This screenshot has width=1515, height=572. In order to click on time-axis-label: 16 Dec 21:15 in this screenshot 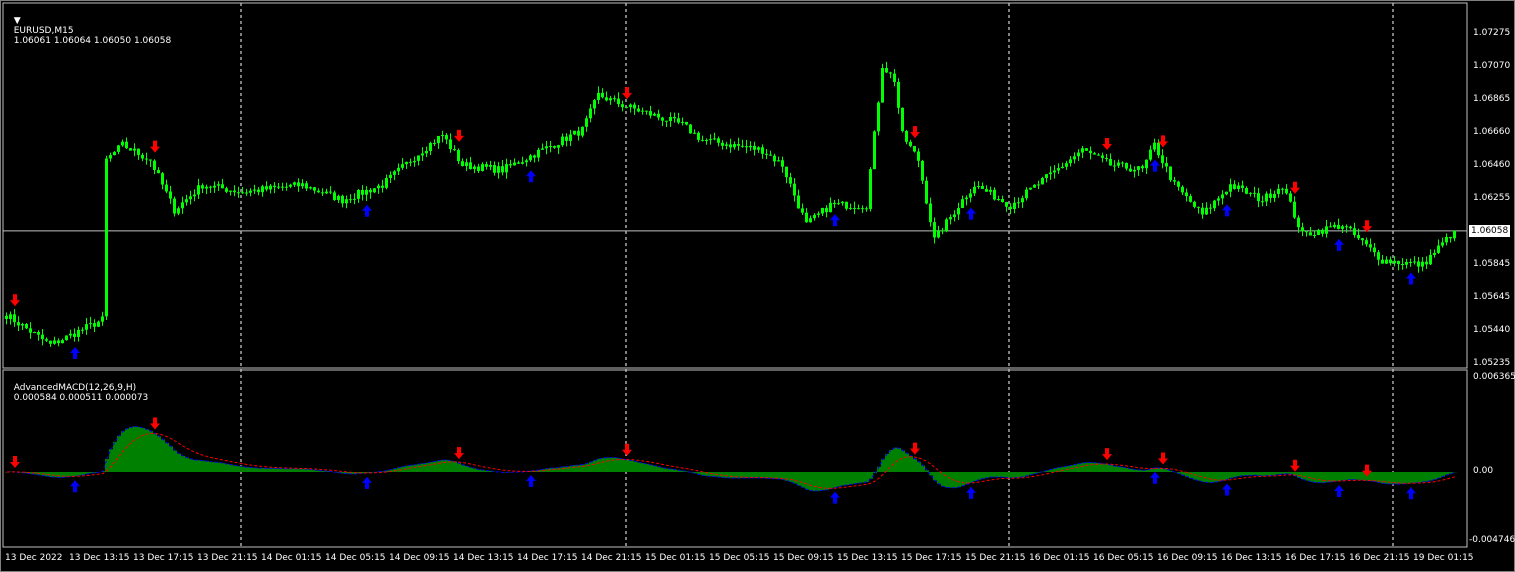, I will do `click(1379, 558)`.